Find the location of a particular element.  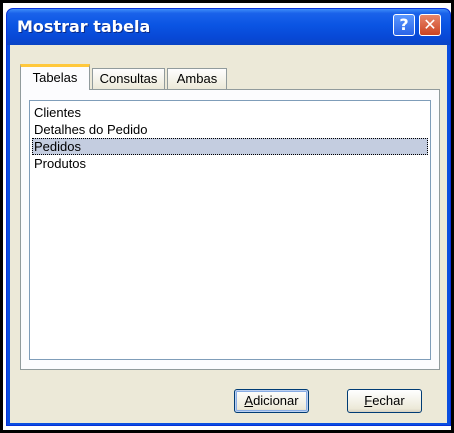

tab-consultas: Consultas is located at coordinates (128, 78).